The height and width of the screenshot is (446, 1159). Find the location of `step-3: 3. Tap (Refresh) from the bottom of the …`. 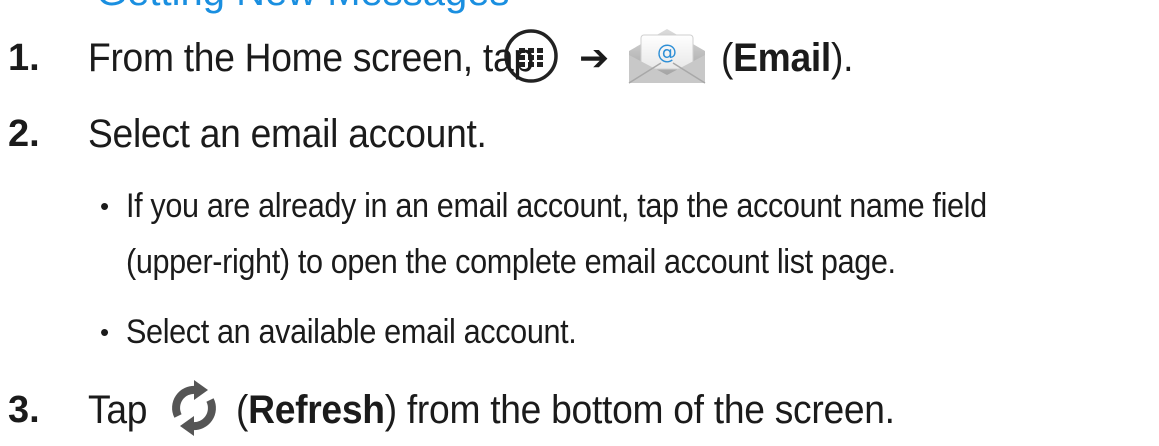

step-3: 3. Tap (Refresh) from the bottom of the … is located at coordinates (579, 410).